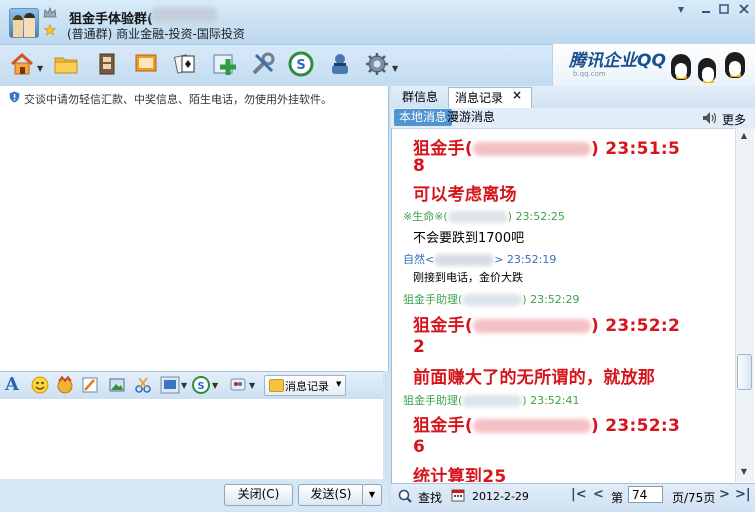 This screenshot has height=512, width=755. What do you see at coordinates (331, 495) in the screenshot?
I see `send-button: 发送(S)` at bounding box center [331, 495].